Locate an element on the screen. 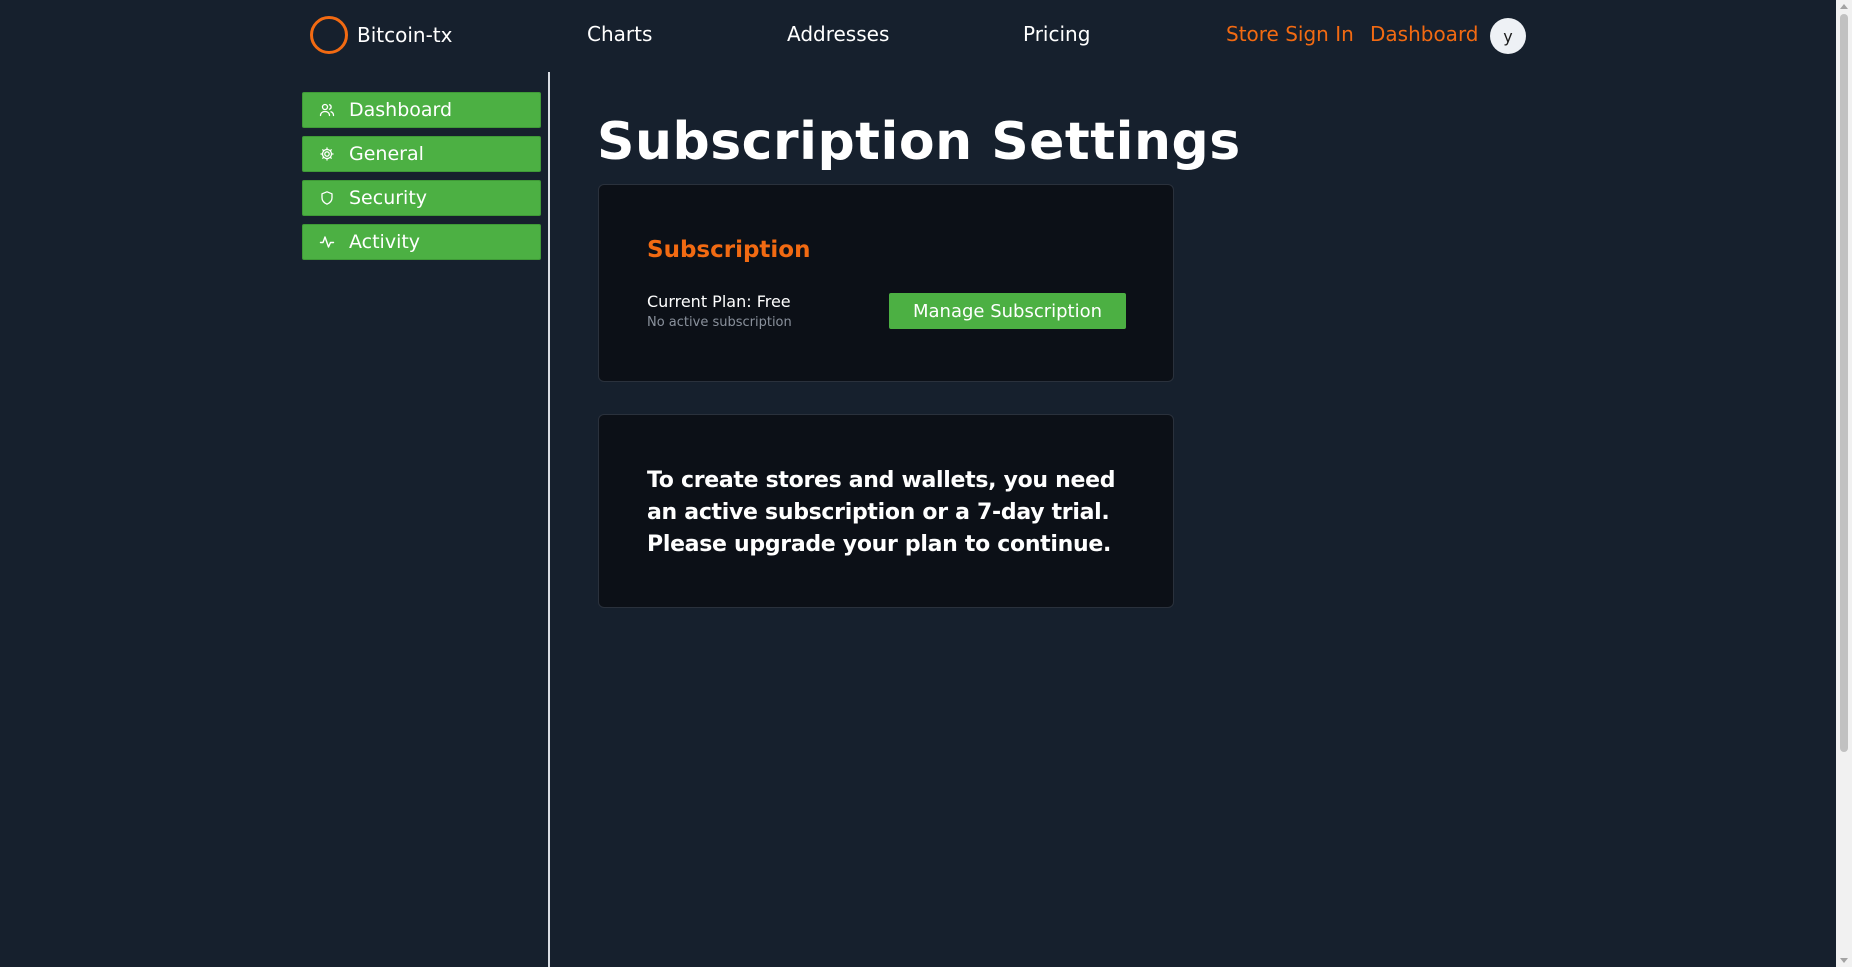  sidebar-item-label: Security is located at coordinates (388, 198).